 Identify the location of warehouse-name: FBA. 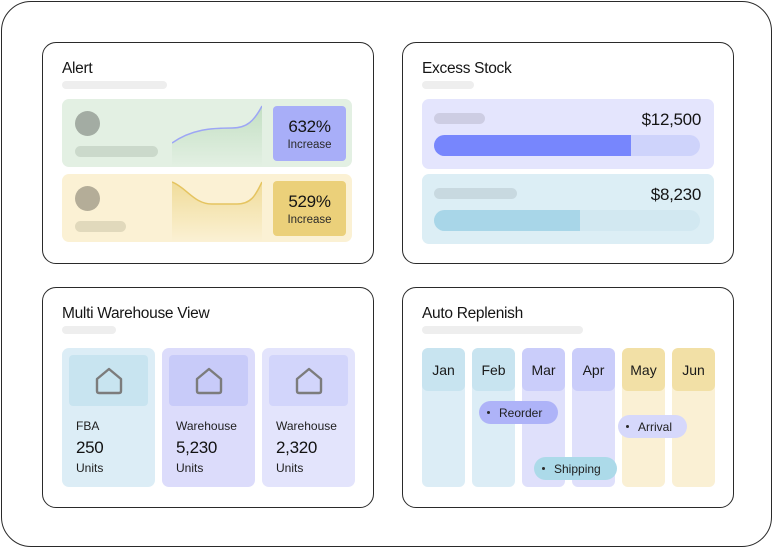
(88, 426).